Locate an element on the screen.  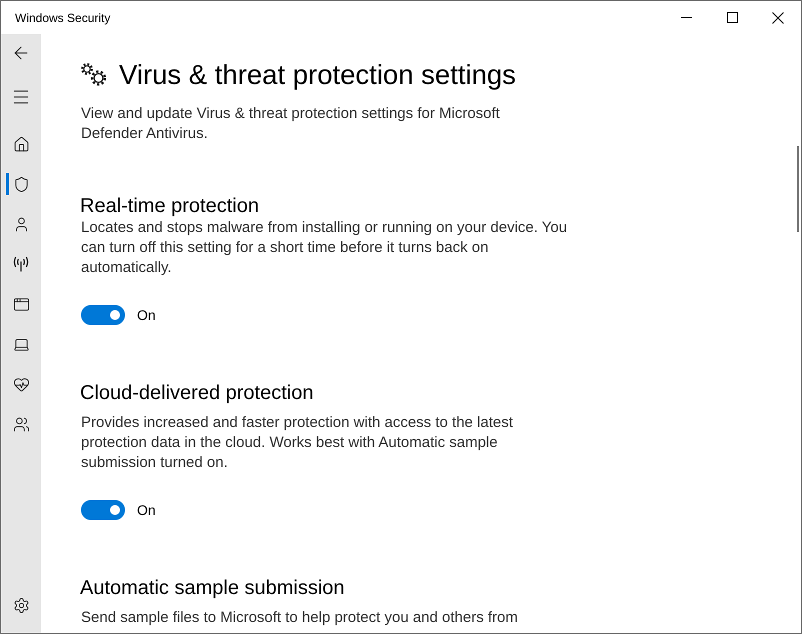
heart-pulse-icon is located at coordinates (21, 384).